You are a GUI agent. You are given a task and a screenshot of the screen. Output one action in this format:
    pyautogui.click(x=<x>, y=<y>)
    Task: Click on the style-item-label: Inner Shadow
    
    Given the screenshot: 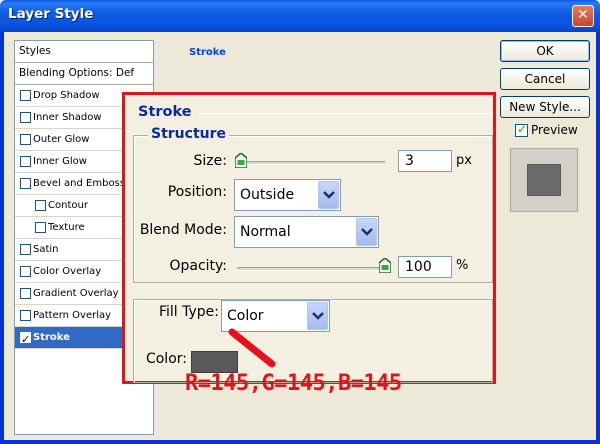 What is the action you would take?
    pyautogui.click(x=67, y=117)
    